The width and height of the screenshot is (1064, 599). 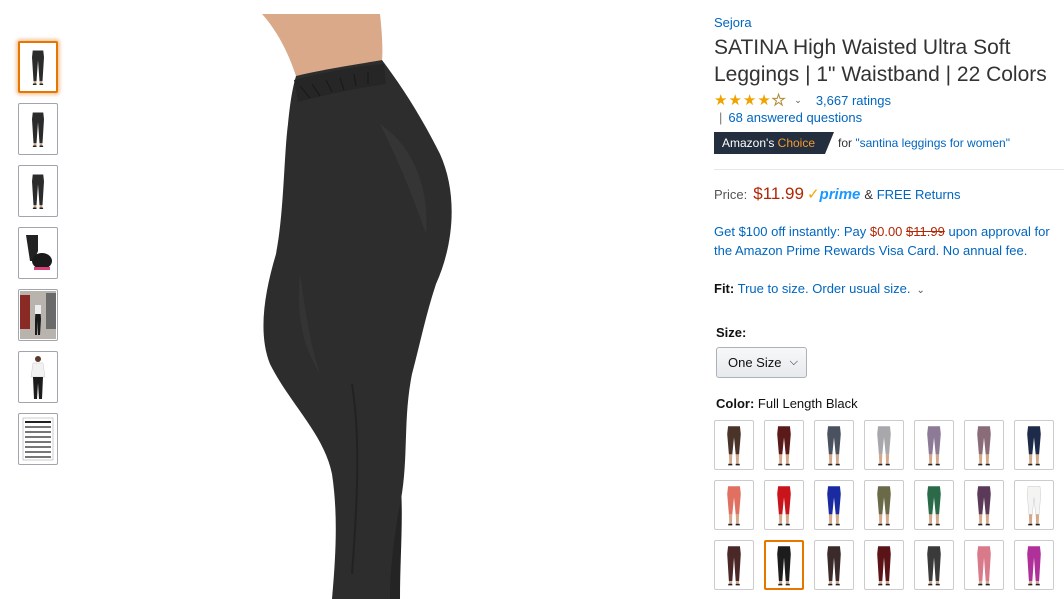 I want to click on fit-label: Fit:, so click(x=724, y=288).